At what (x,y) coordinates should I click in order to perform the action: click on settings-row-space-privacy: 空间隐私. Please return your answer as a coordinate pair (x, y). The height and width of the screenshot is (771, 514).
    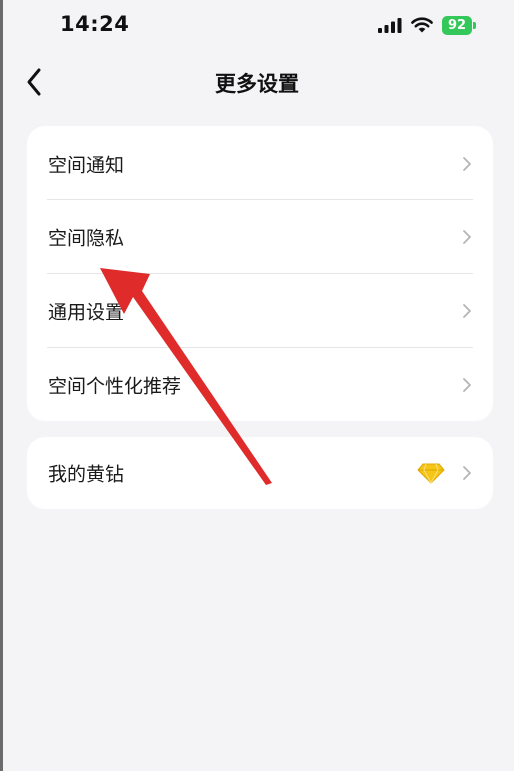
    Looking at the image, I should click on (260, 236).